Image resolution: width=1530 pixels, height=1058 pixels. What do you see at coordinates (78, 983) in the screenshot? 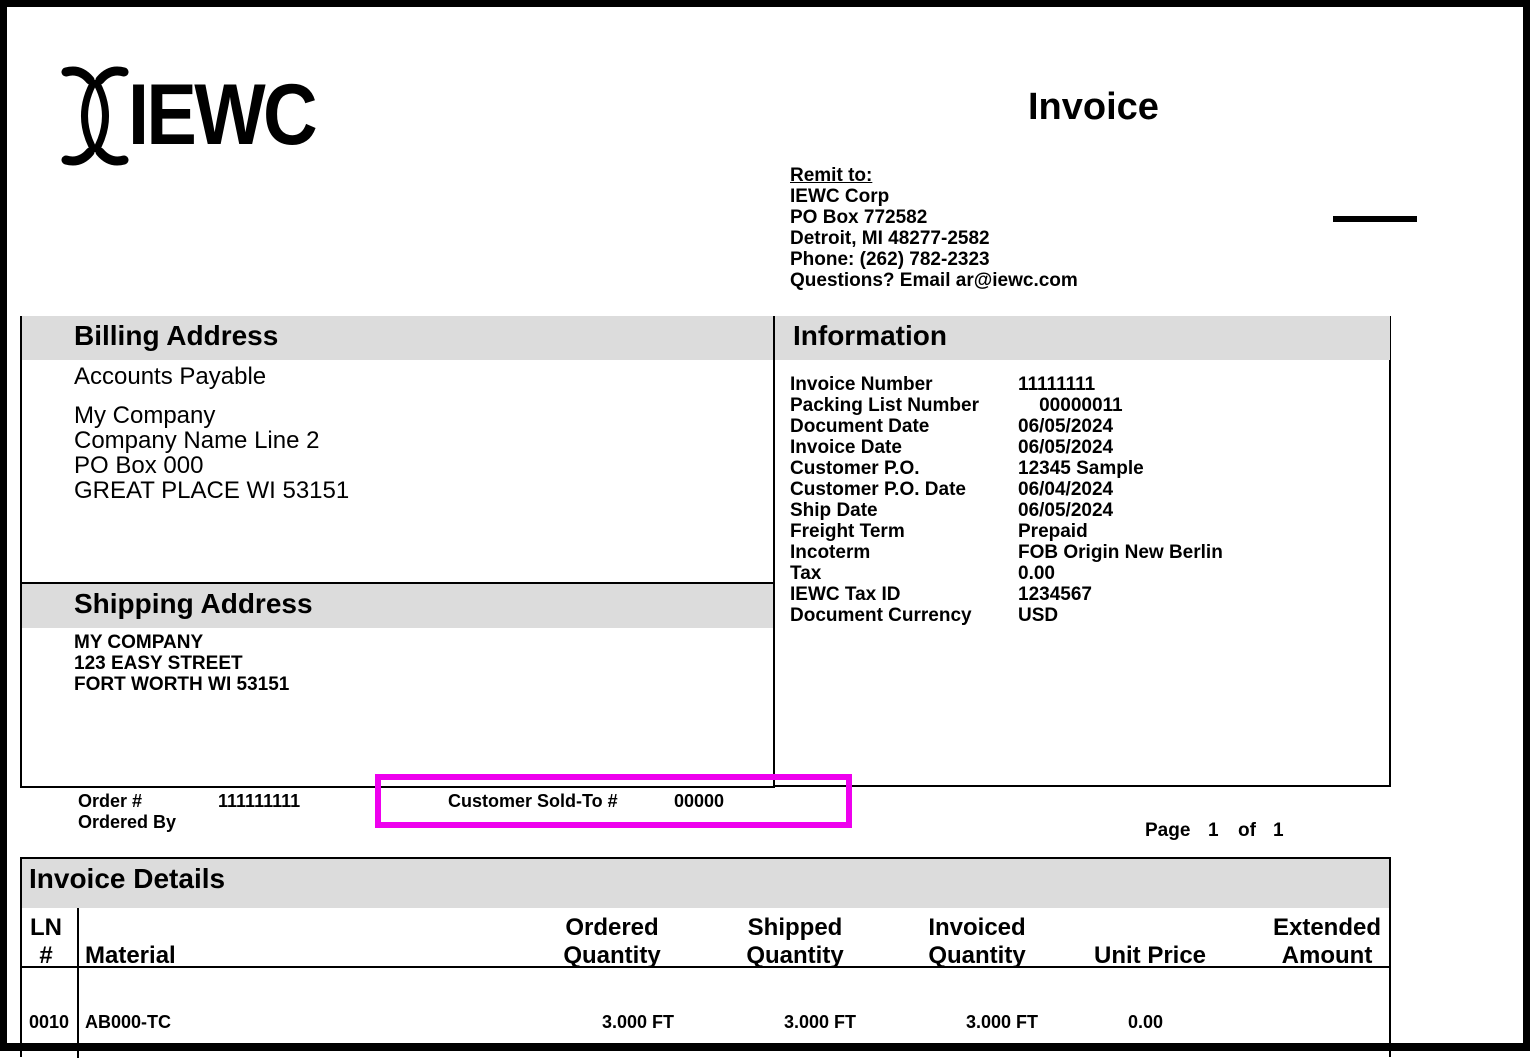
I see `column-divider` at bounding box center [78, 983].